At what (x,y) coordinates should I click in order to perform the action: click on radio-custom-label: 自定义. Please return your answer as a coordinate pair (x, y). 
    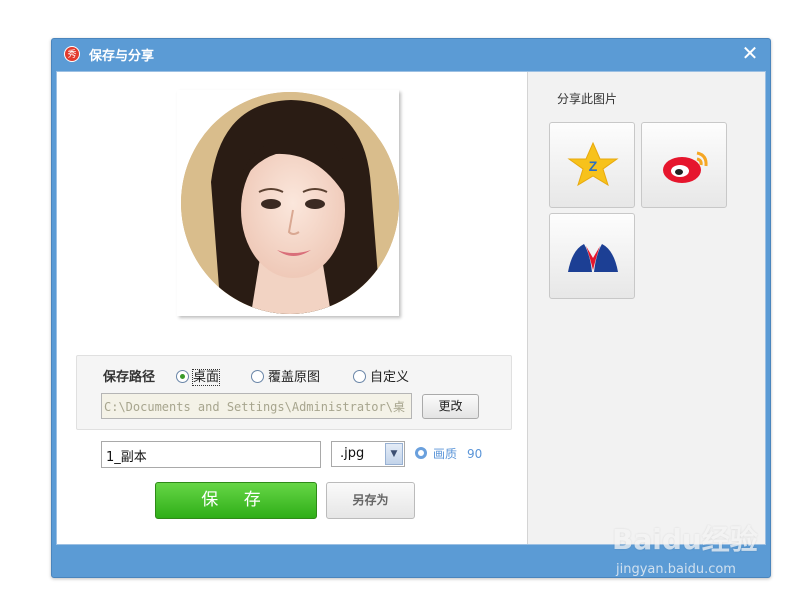
    Looking at the image, I should click on (390, 377).